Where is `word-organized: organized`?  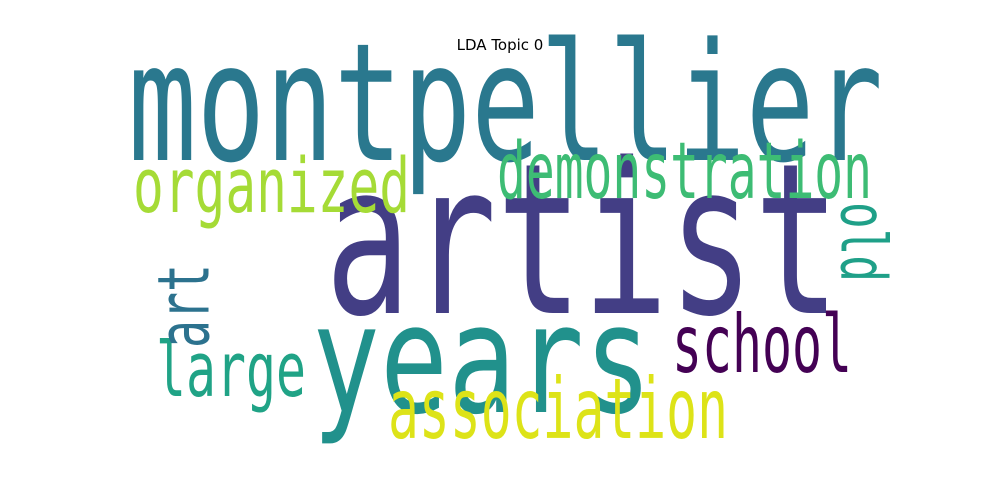 word-organized: organized is located at coordinates (271, 185).